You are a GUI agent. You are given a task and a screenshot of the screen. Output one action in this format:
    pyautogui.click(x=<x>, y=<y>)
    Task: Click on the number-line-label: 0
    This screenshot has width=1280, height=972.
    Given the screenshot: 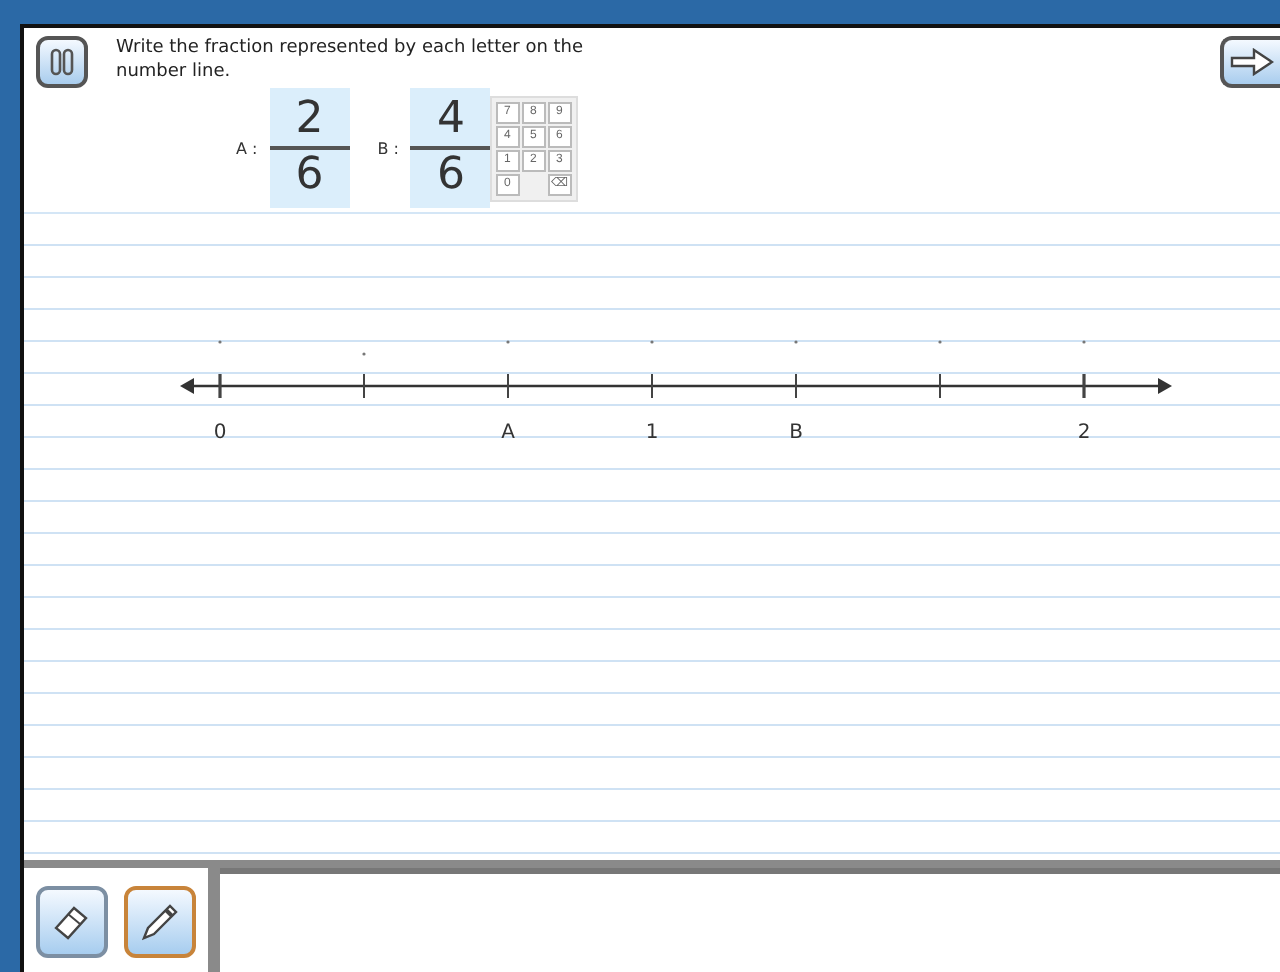 What is the action you would take?
    pyautogui.click(x=220, y=433)
    